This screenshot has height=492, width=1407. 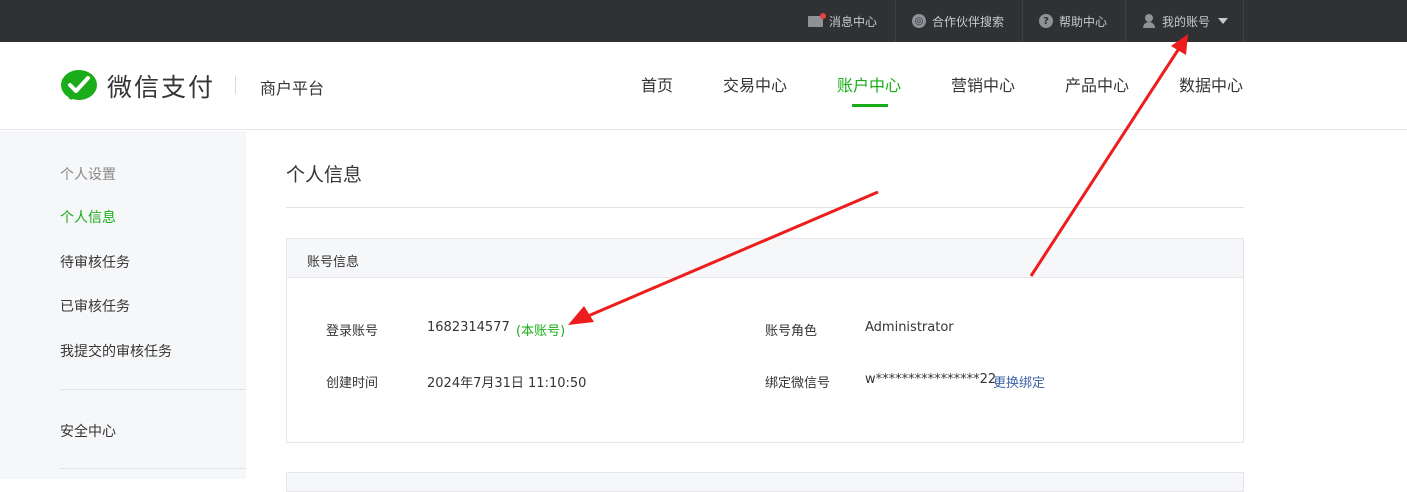 What do you see at coordinates (909, 327) in the screenshot?
I see `account-role-value: Administrator` at bounding box center [909, 327].